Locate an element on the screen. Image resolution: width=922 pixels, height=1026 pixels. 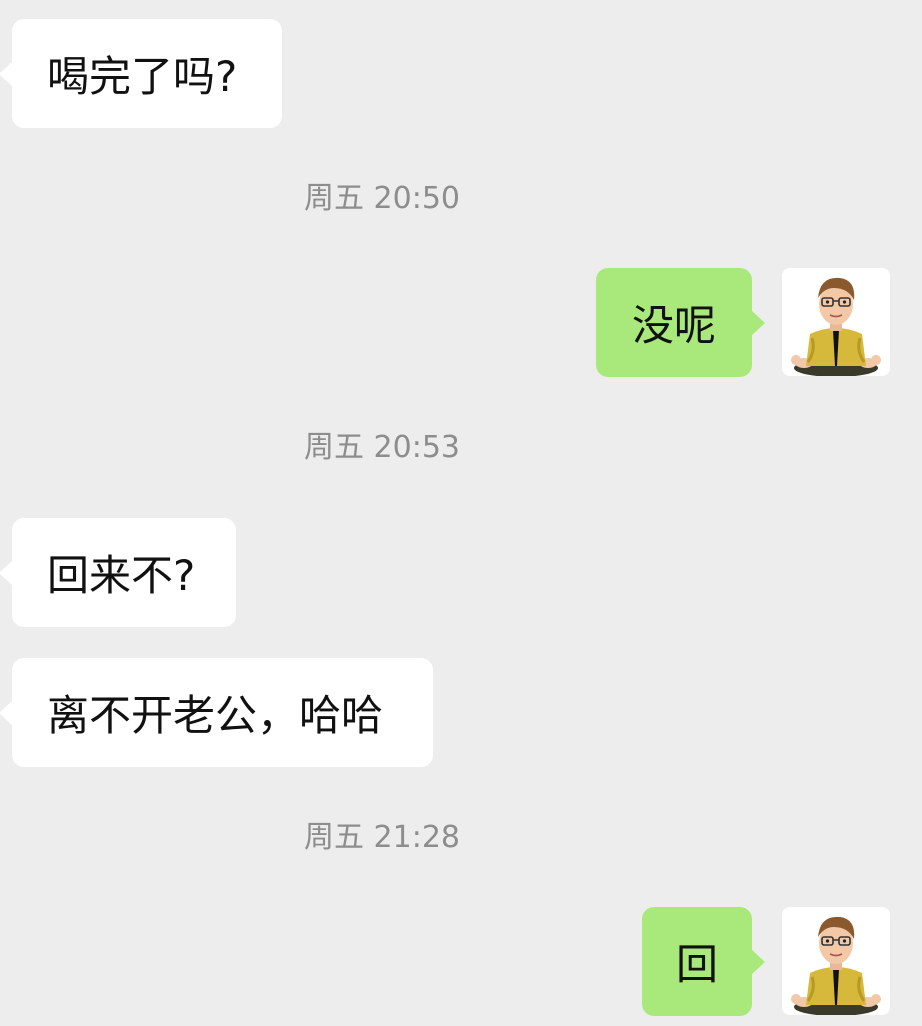
outgoing-message-bubble: 回 is located at coordinates (703, 961).